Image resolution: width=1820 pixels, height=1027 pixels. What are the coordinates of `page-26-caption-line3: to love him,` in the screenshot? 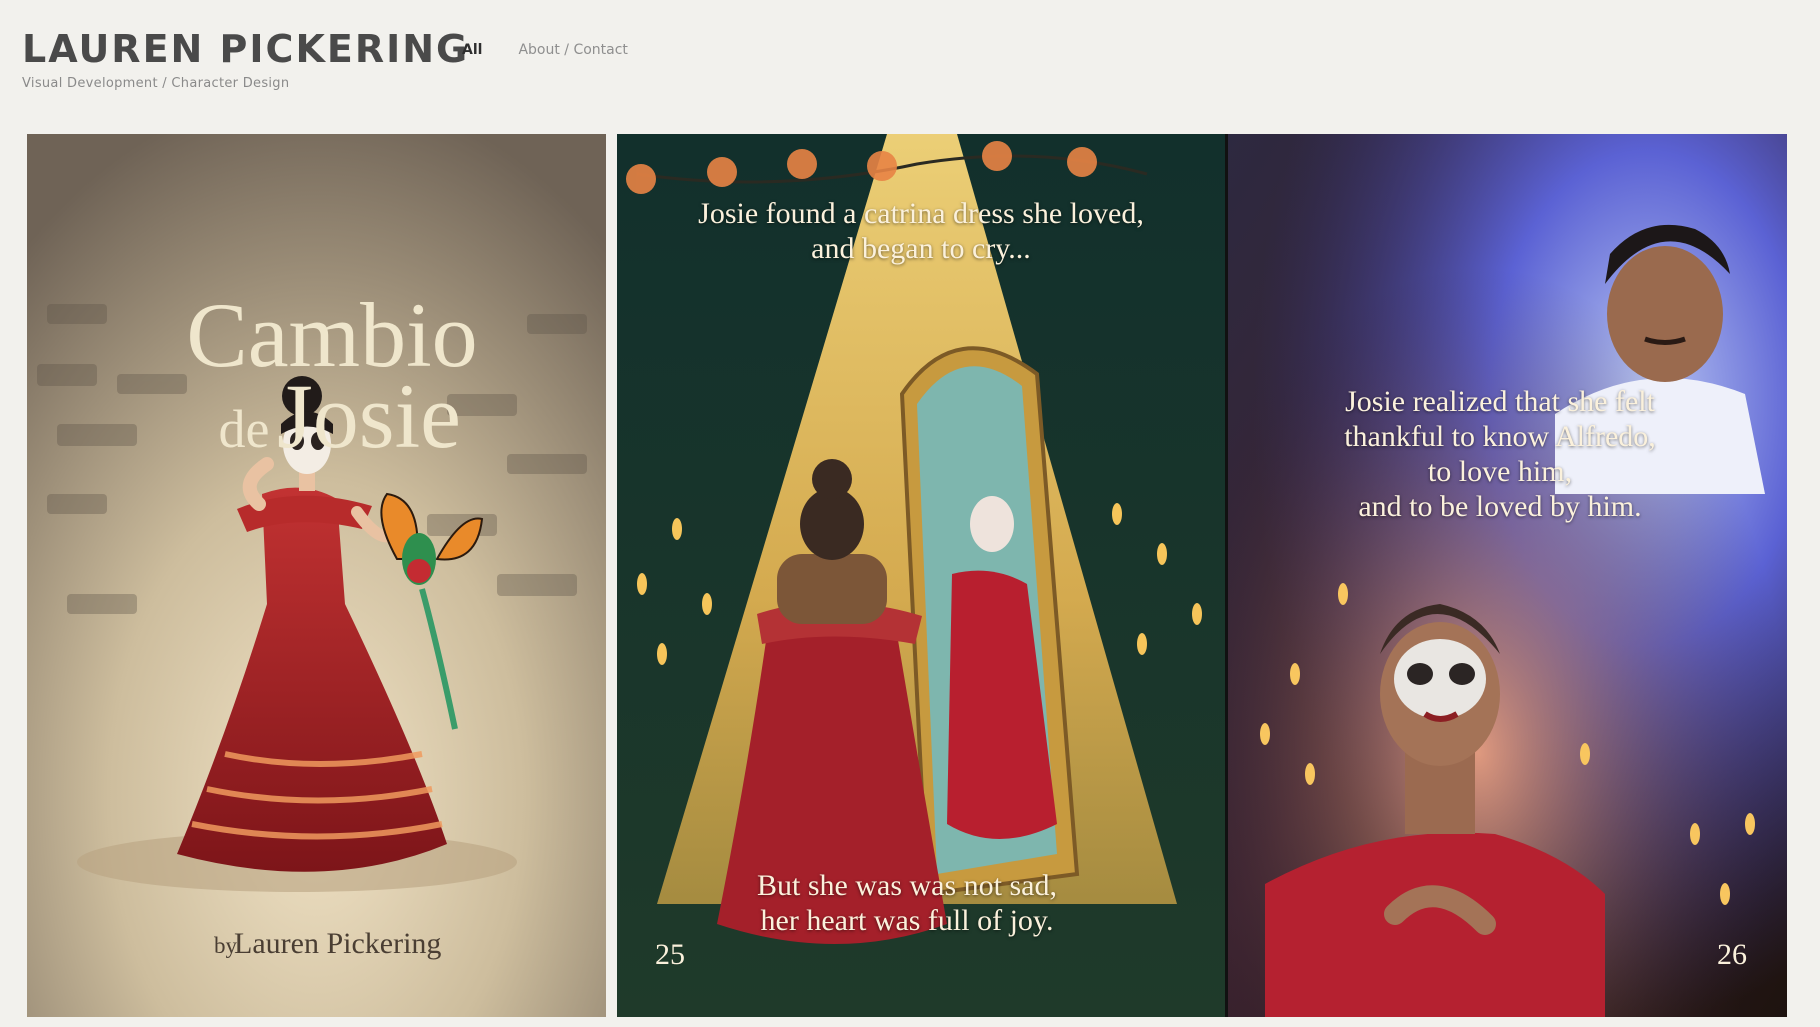 It's located at (1500, 471).